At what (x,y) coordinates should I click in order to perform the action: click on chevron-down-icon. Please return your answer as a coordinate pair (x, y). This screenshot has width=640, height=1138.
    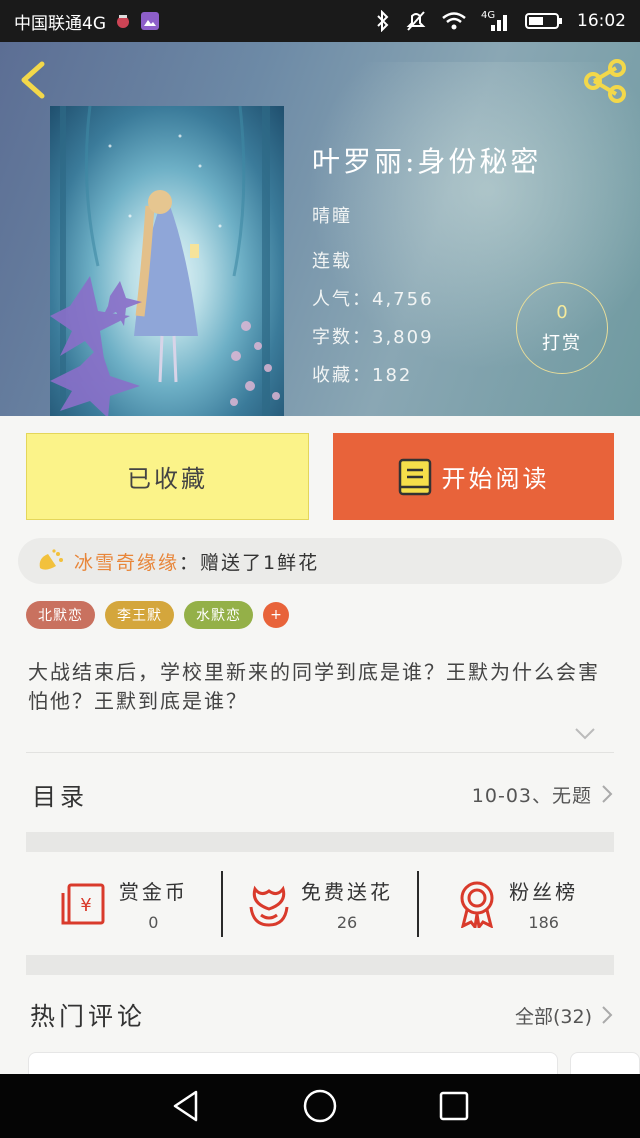
    Looking at the image, I should click on (585, 734).